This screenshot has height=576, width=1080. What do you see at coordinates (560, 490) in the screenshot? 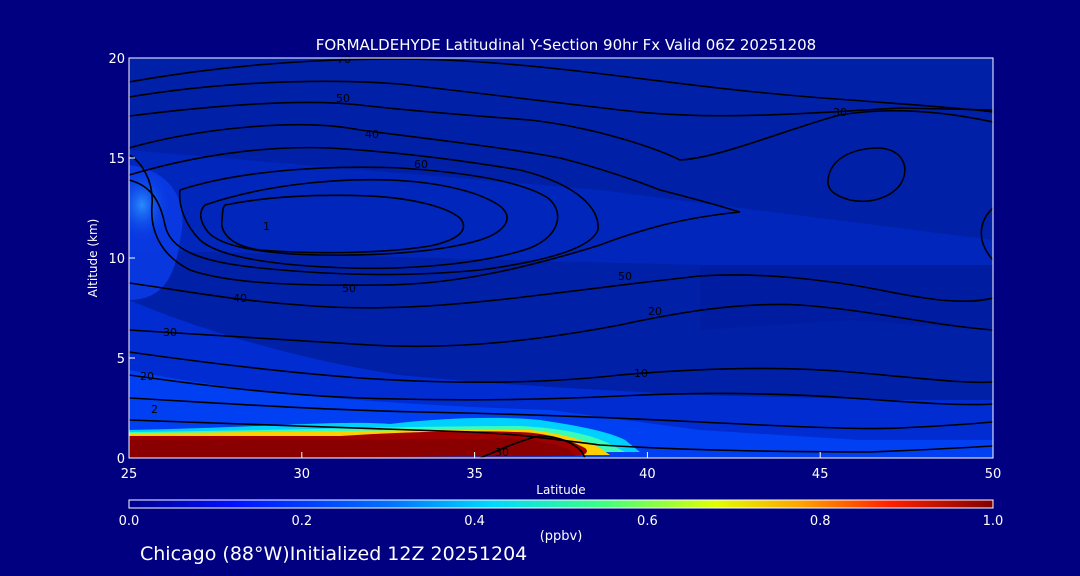
I see `x-axis-label: Latitude` at bounding box center [560, 490].